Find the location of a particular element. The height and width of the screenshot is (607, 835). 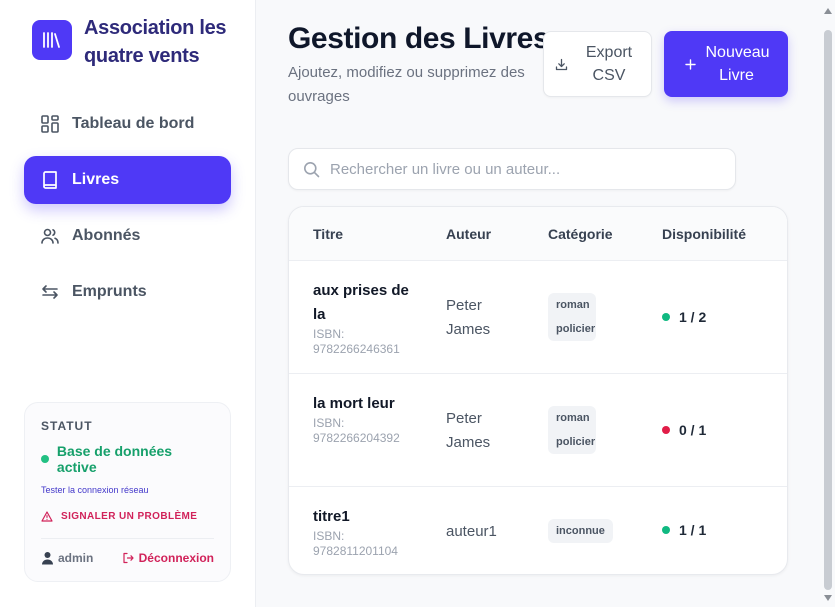

book-isbn: ISBN: 9782266246361 is located at coordinates (356, 341).